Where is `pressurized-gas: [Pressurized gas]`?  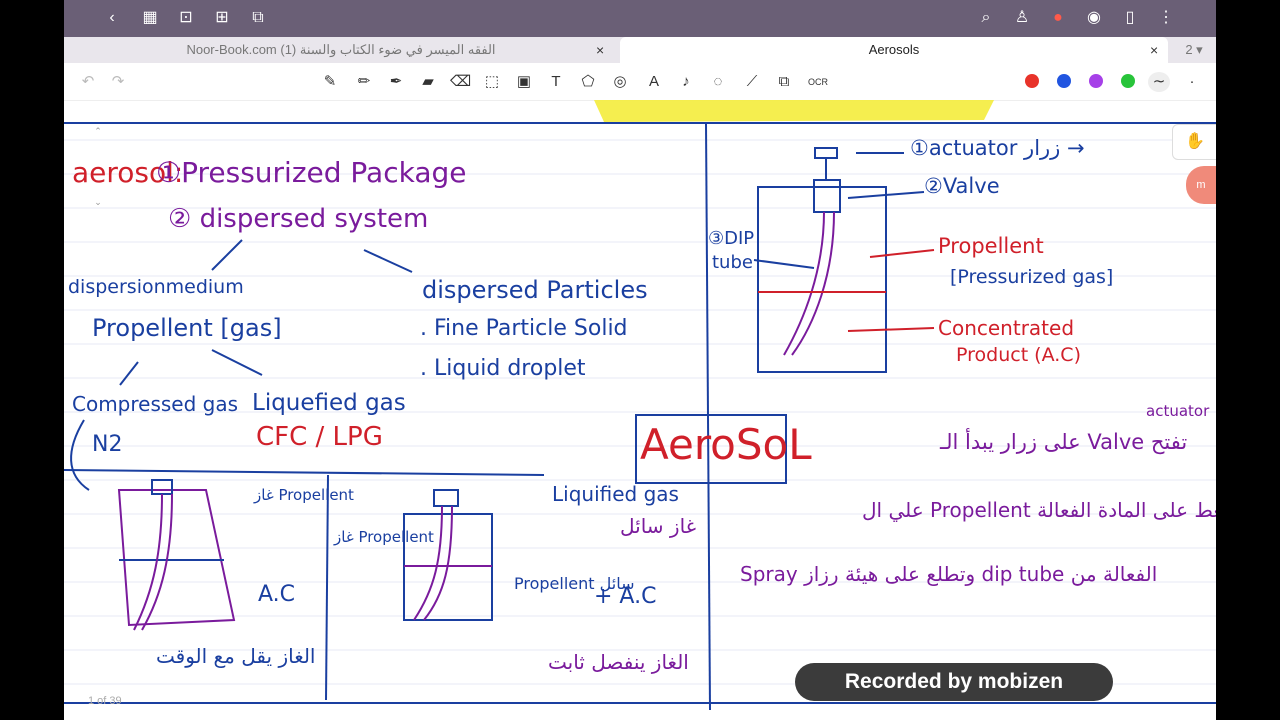 pressurized-gas: [Pressurized gas] is located at coordinates (1032, 277).